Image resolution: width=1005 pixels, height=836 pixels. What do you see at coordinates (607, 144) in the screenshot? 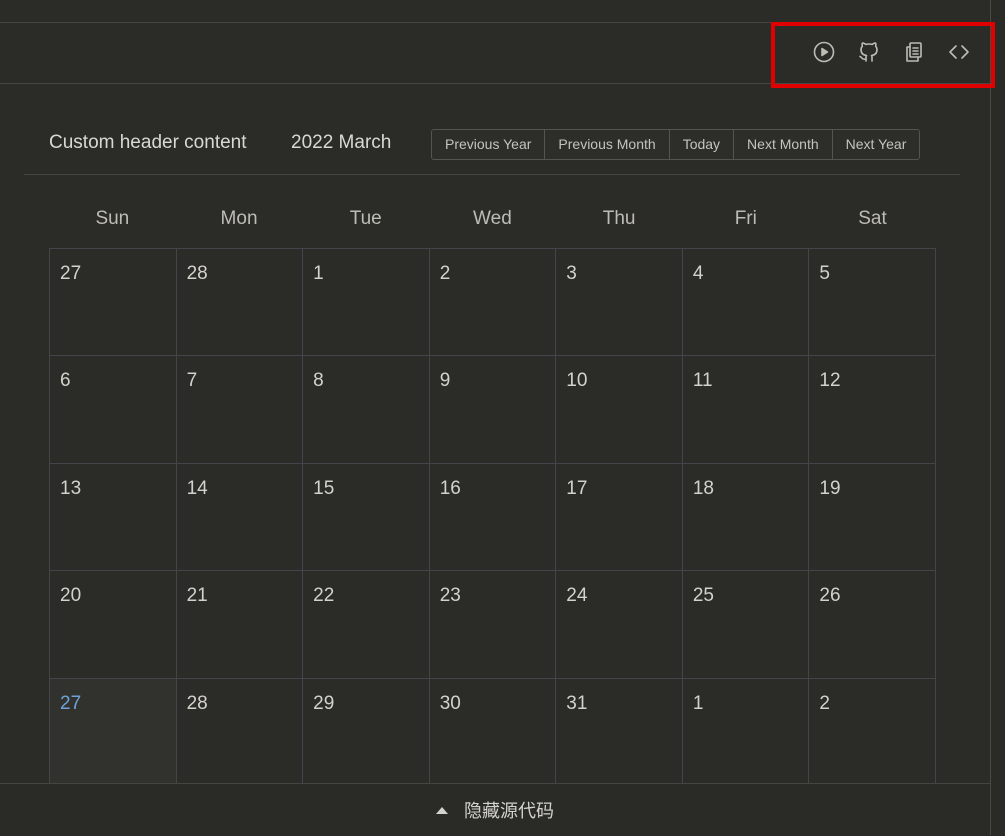
I see `previous-month-button: Previous Month` at bounding box center [607, 144].